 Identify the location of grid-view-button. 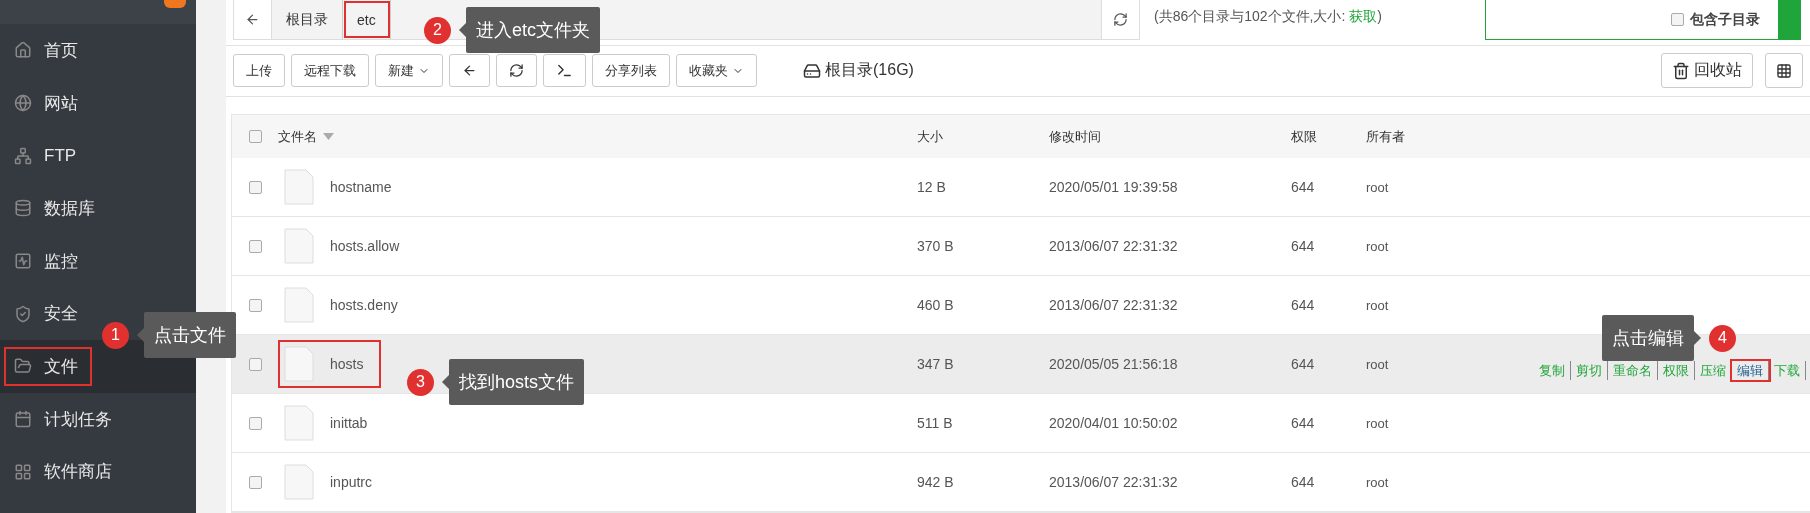
(1784, 71).